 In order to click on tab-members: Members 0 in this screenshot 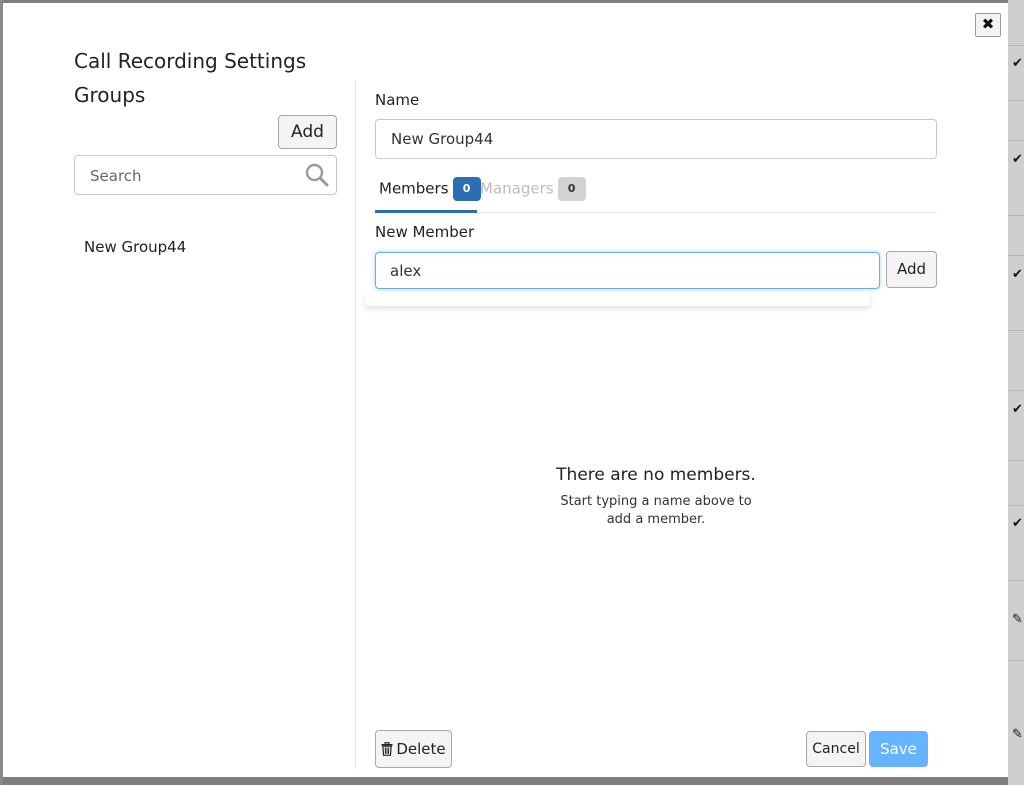, I will do `click(430, 189)`.